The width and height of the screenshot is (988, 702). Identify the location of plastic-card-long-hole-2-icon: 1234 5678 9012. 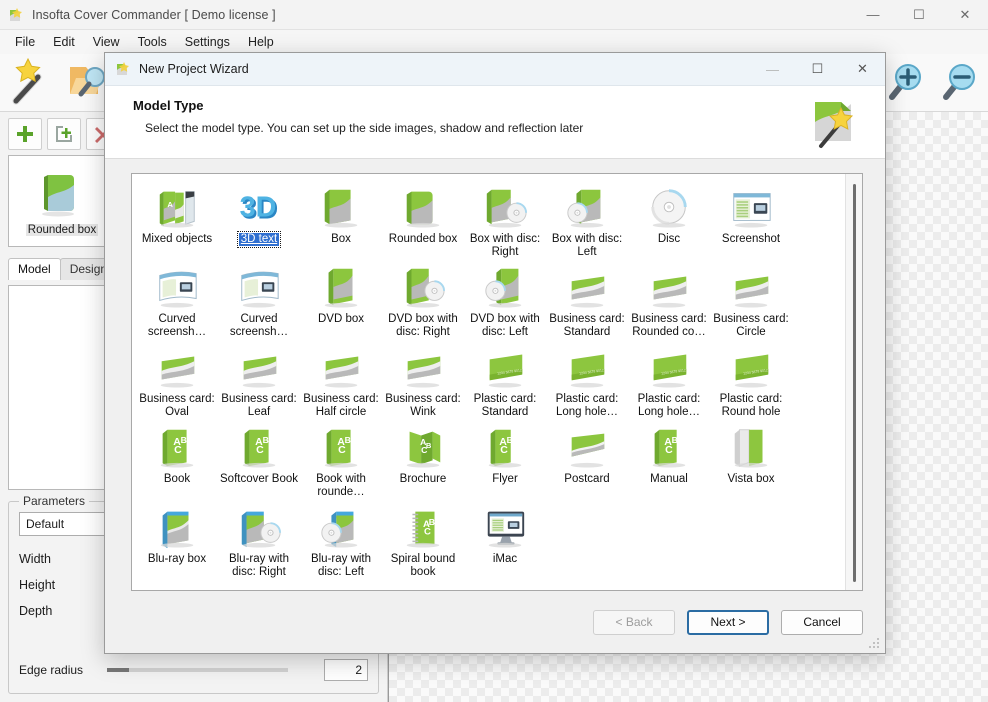
(669, 368).